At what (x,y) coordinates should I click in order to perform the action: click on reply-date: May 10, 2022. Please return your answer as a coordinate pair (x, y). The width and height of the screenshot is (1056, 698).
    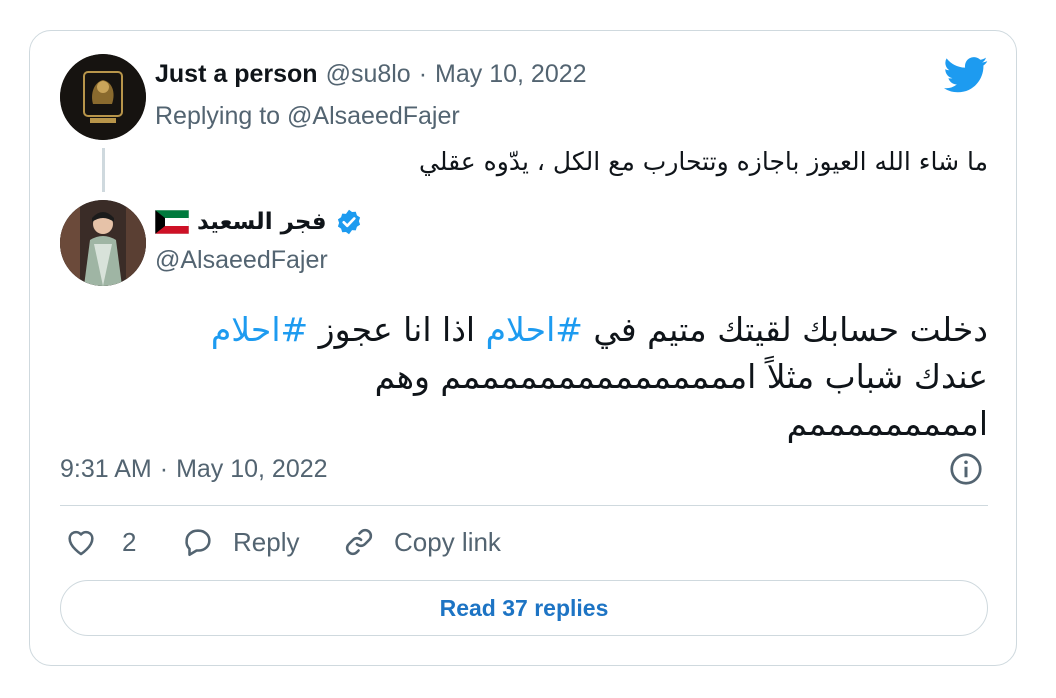
    Looking at the image, I should click on (511, 74).